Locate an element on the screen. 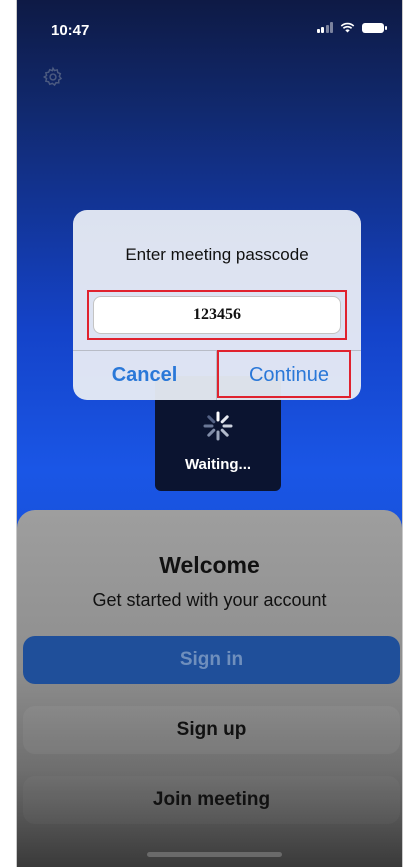  passcode-input is located at coordinates (217, 315).